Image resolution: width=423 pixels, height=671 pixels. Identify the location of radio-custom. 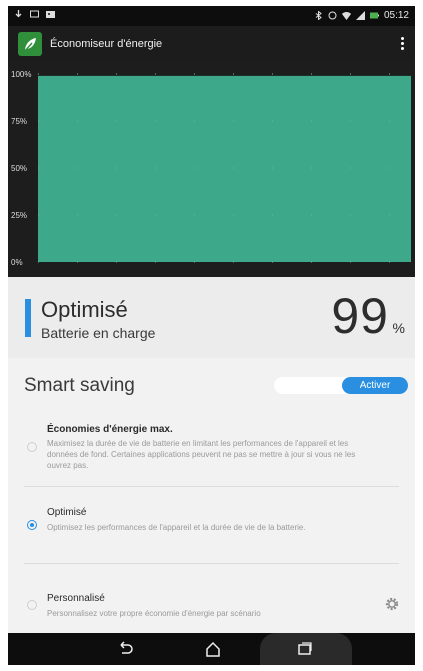
(32, 605).